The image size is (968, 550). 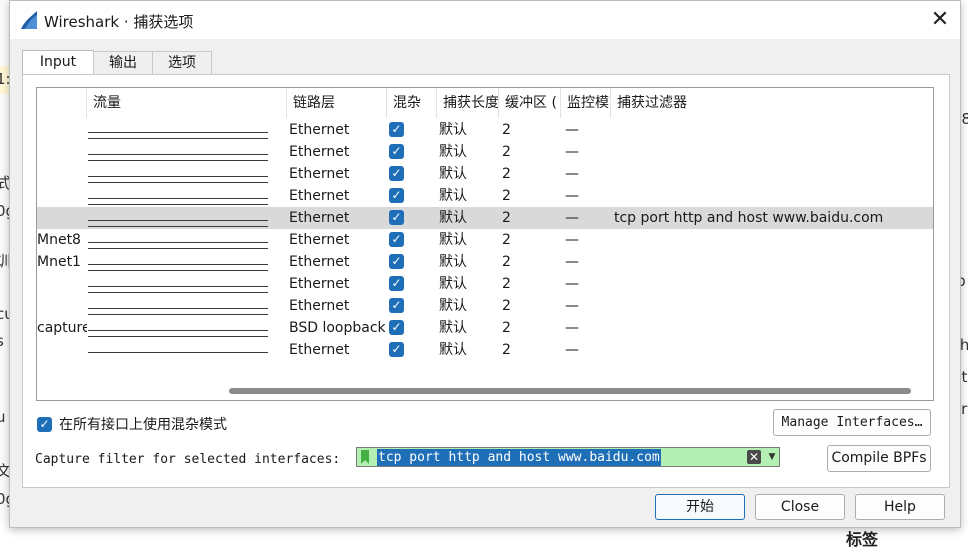 What do you see at coordinates (900, 507) in the screenshot?
I see `help-button: Help` at bounding box center [900, 507].